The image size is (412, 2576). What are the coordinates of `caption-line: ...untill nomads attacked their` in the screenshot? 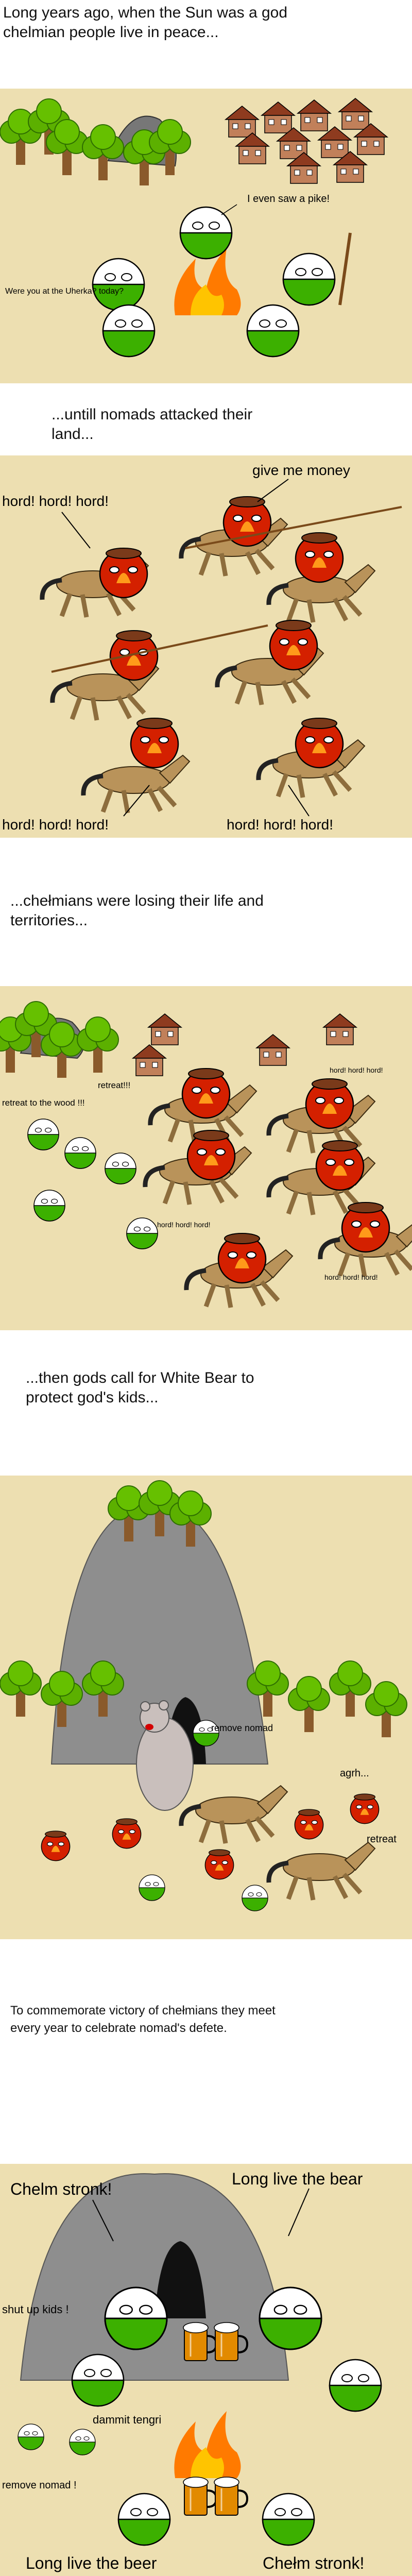 It's located at (152, 414).